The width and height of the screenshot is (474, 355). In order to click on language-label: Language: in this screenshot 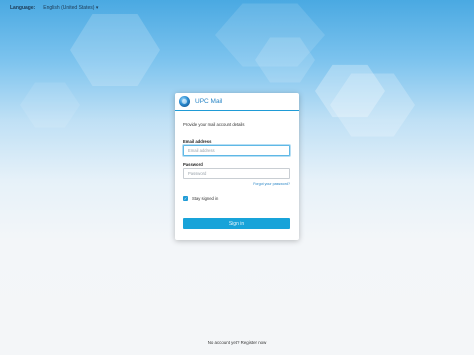, I will do `click(23, 8)`.